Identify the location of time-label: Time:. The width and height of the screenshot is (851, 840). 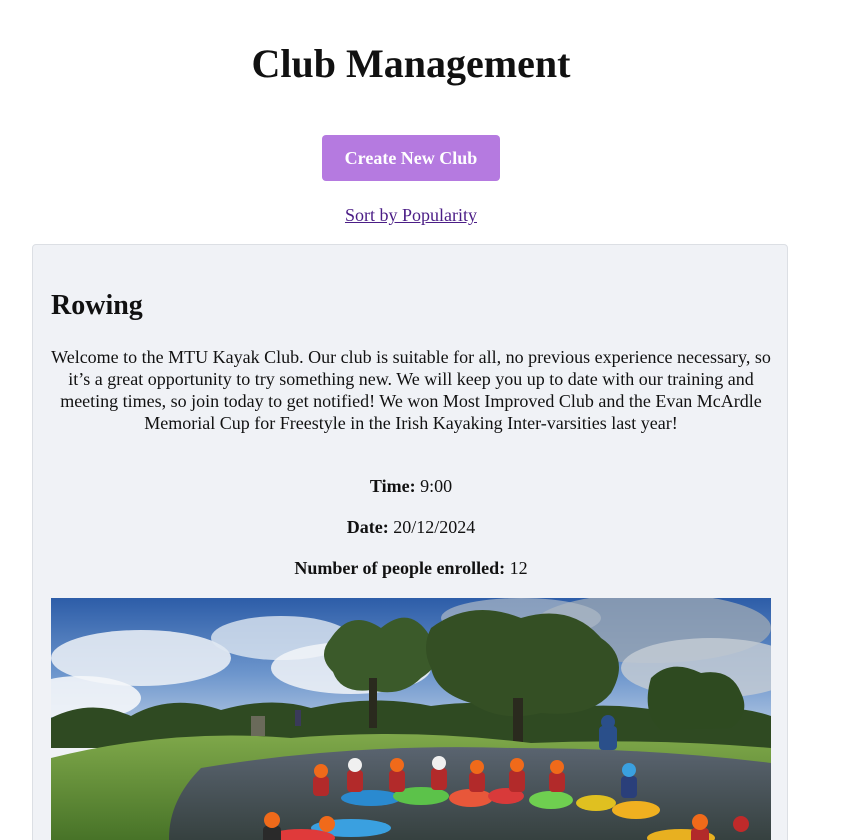
(392, 486).